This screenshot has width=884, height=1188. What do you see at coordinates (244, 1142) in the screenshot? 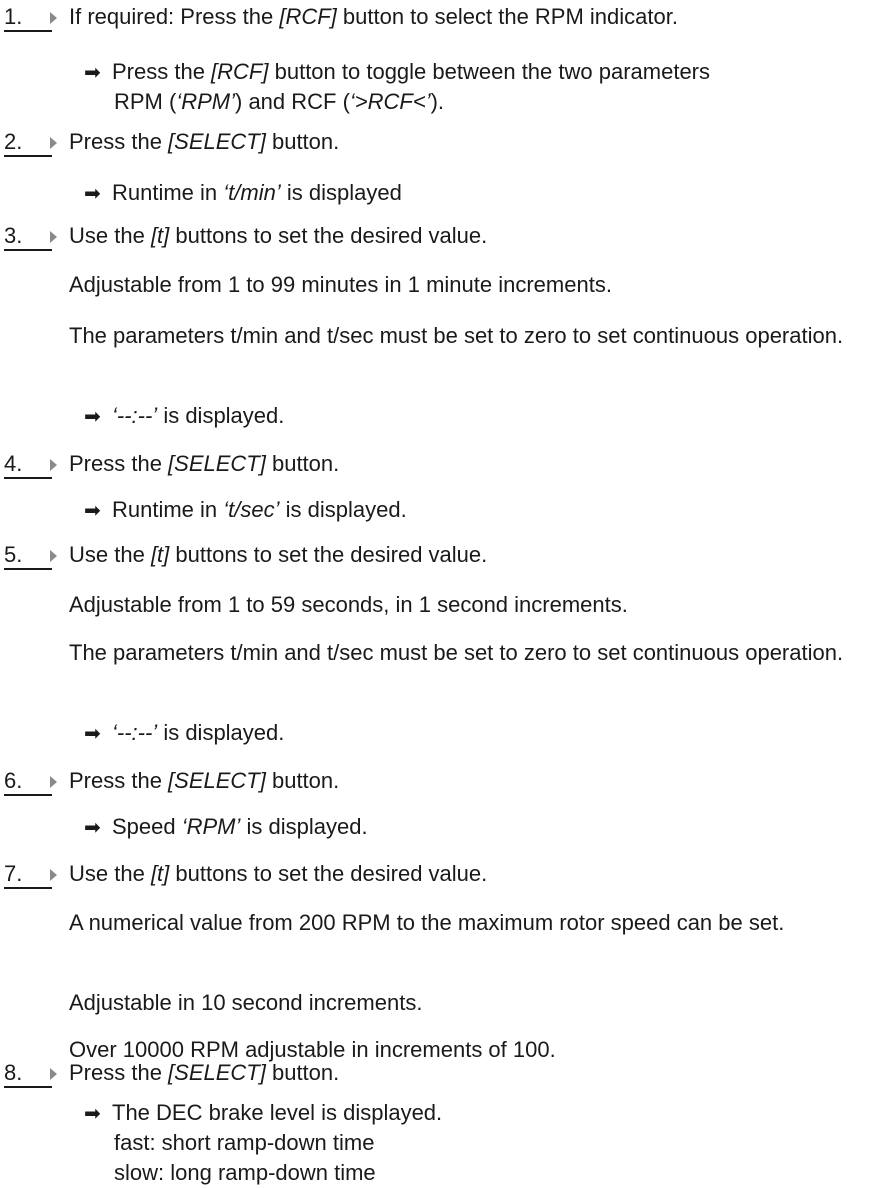
I see `sub-text: fast: short ramp-down time` at bounding box center [244, 1142].